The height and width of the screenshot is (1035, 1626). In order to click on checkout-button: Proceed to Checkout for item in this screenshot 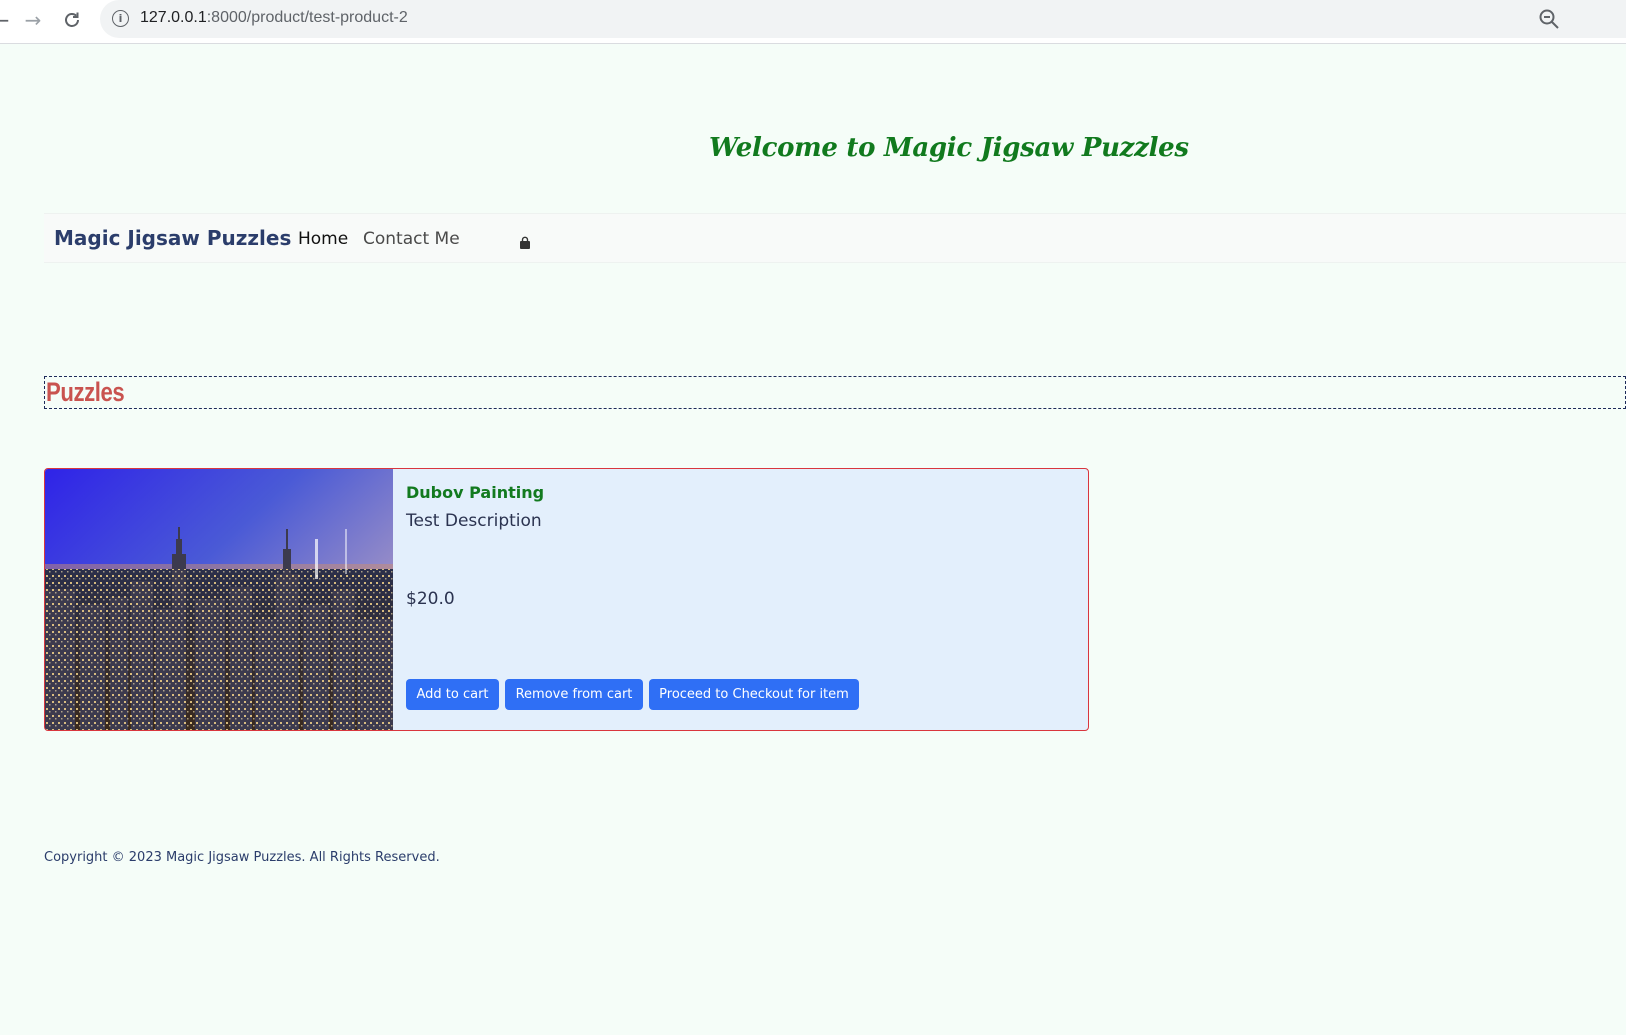, I will do `click(754, 694)`.